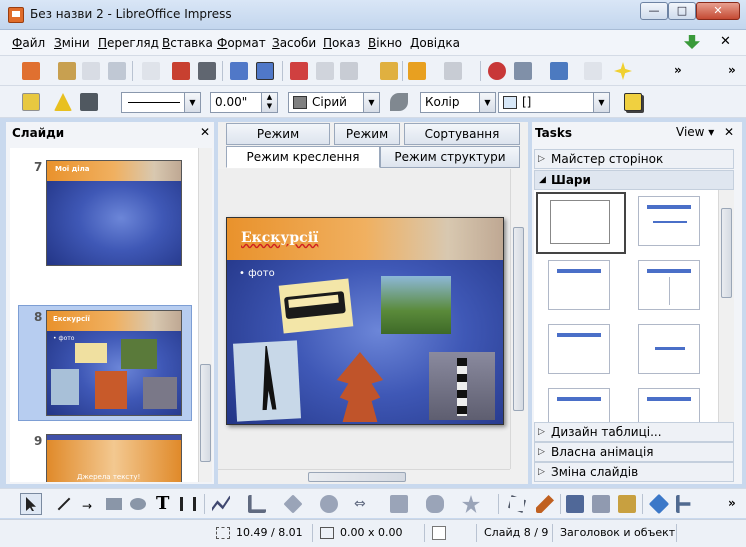  What do you see at coordinates (162, 503) in the screenshot?
I see `text-tool-icon: T` at bounding box center [162, 503].